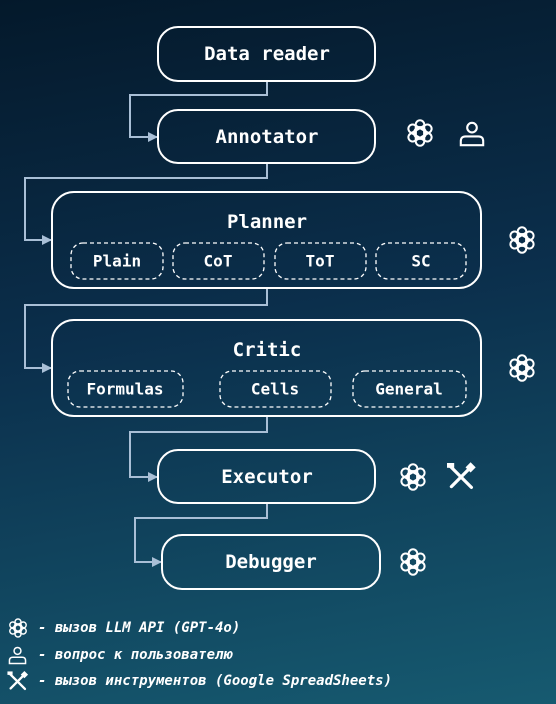 Image resolution: width=556 pixels, height=704 pixels. Describe the element at coordinates (267, 350) in the screenshot. I see `node-critic-label: Critic` at that location.